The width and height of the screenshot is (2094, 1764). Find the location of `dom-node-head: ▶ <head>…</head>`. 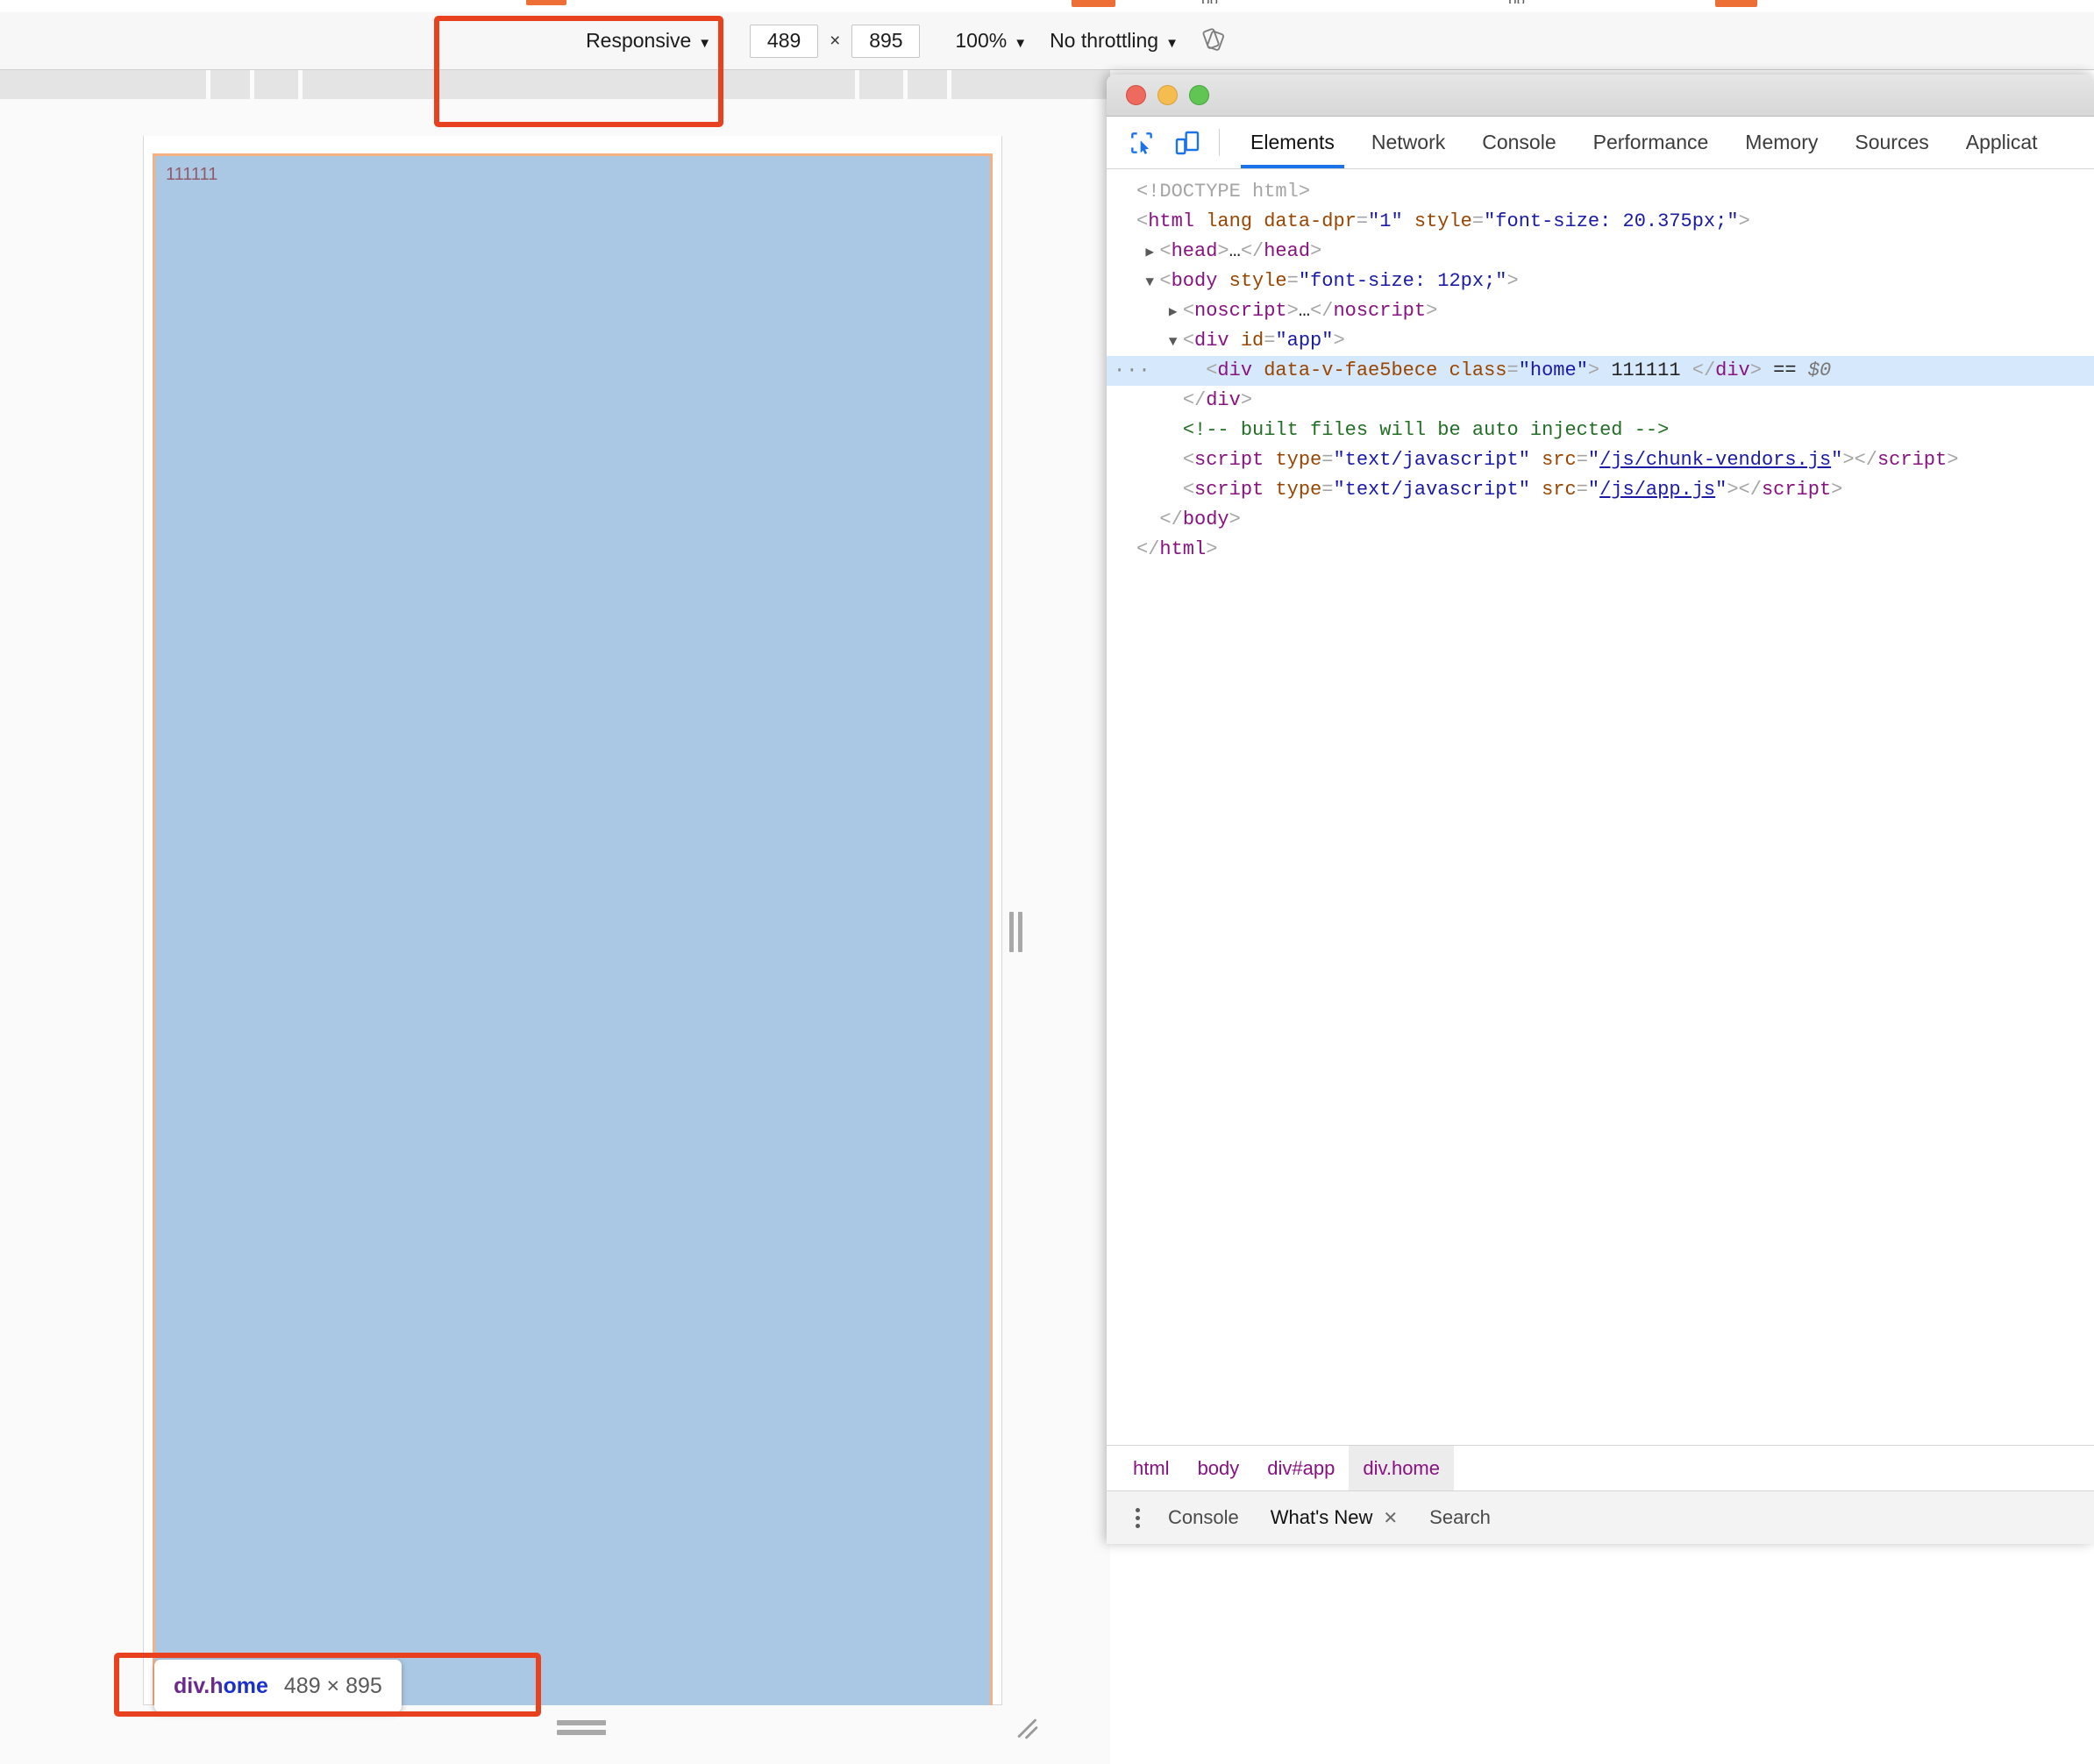

dom-node-head: ▶ <head>…</head> is located at coordinates (1600, 252).